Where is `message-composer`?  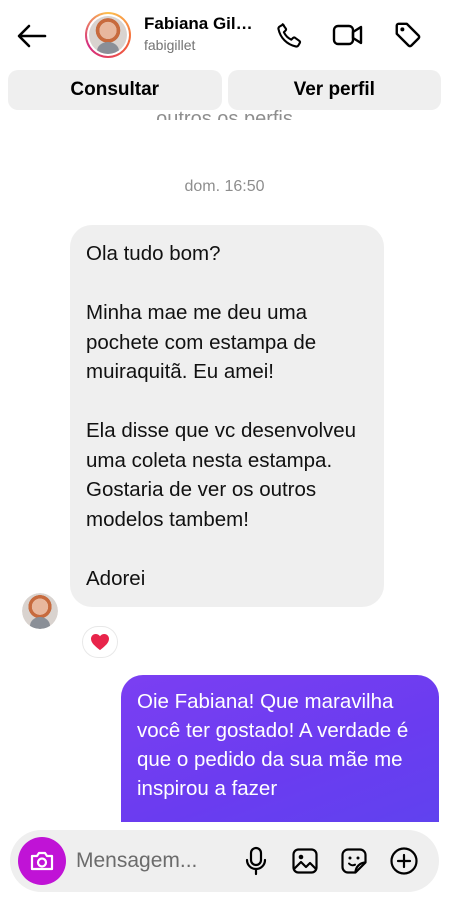 message-composer is located at coordinates (224, 861).